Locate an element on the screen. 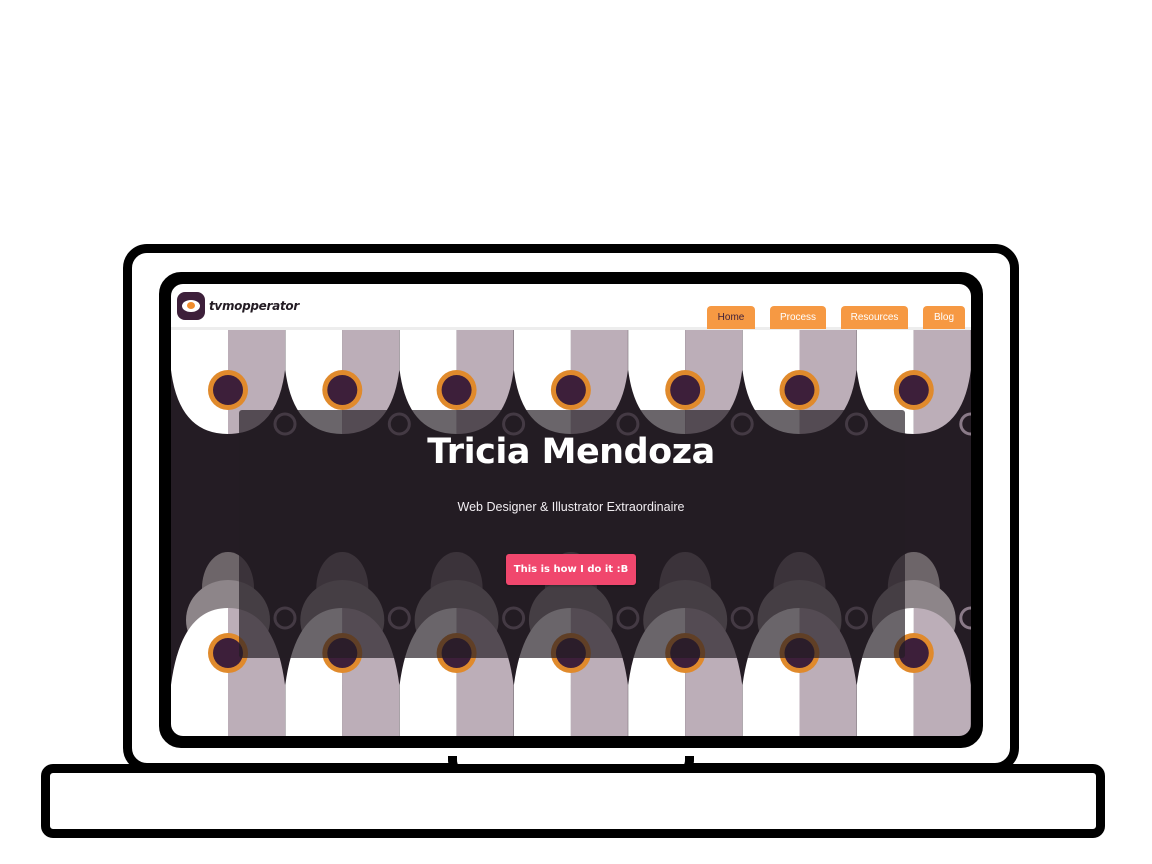 Image resolution: width=1152 pixels, height=864 pixels. nav-resources-tab: Resources is located at coordinates (874, 317).